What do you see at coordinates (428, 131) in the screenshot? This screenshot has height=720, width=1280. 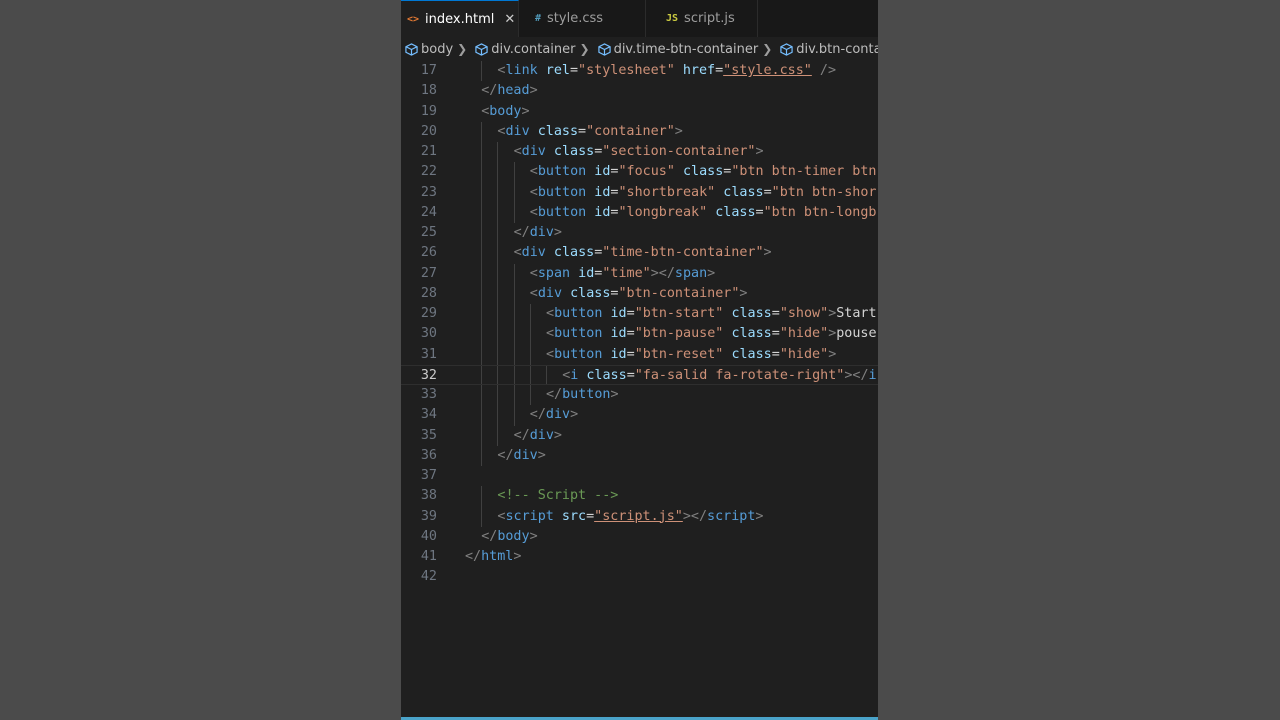 I see `line-number: 20` at bounding box center [428, 131].